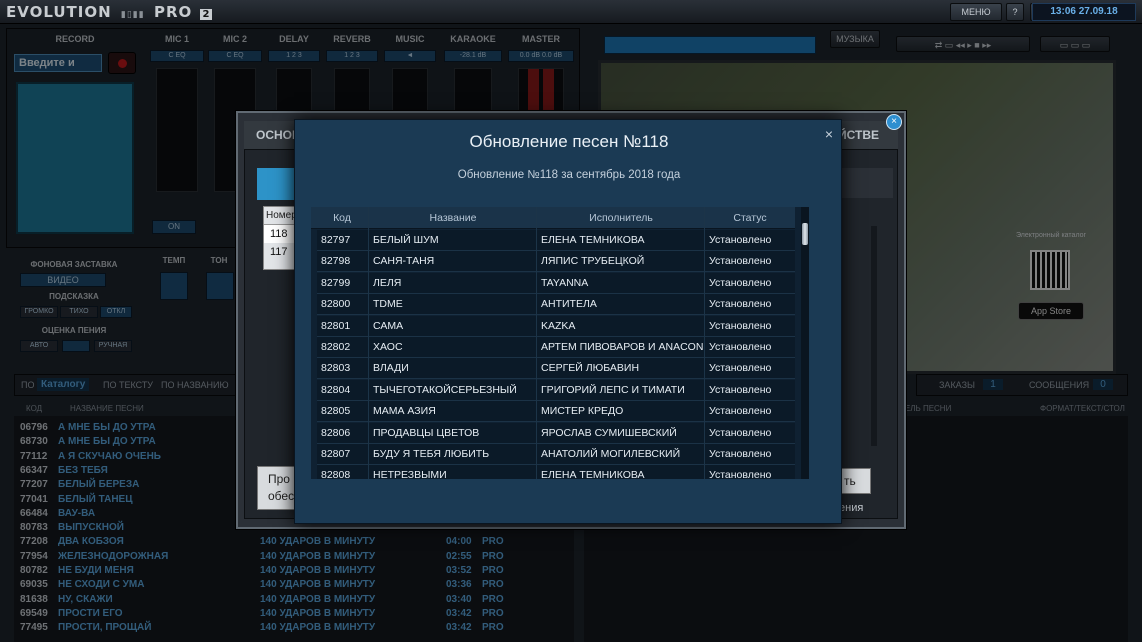  I want to click on window-controls: ▭ ▭ ▭, so click(1075, 44).